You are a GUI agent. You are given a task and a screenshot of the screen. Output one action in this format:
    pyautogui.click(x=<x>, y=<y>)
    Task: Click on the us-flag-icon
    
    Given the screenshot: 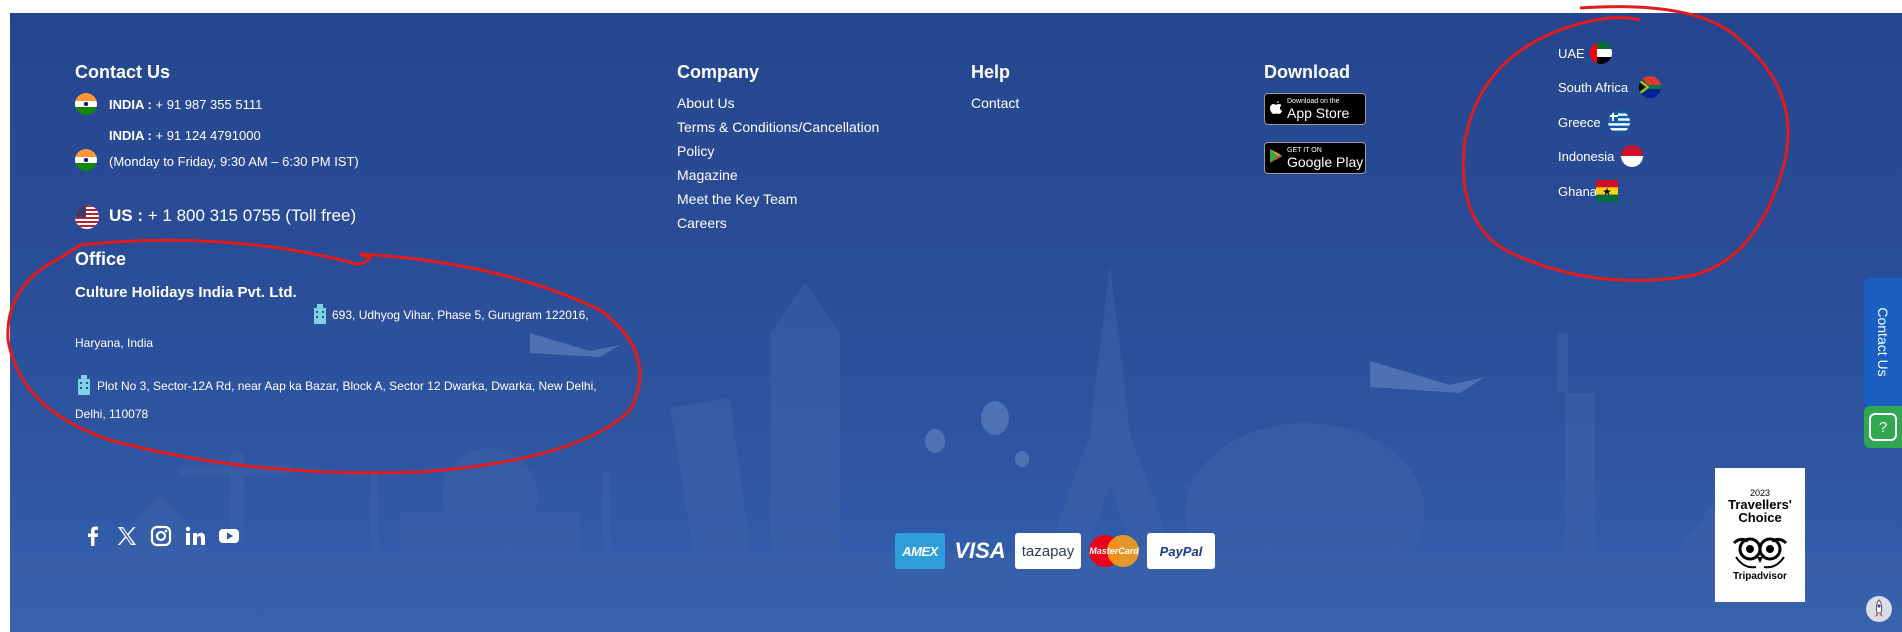 What is the action you would take?
    pyautogui.click(x=87, y=217)
    